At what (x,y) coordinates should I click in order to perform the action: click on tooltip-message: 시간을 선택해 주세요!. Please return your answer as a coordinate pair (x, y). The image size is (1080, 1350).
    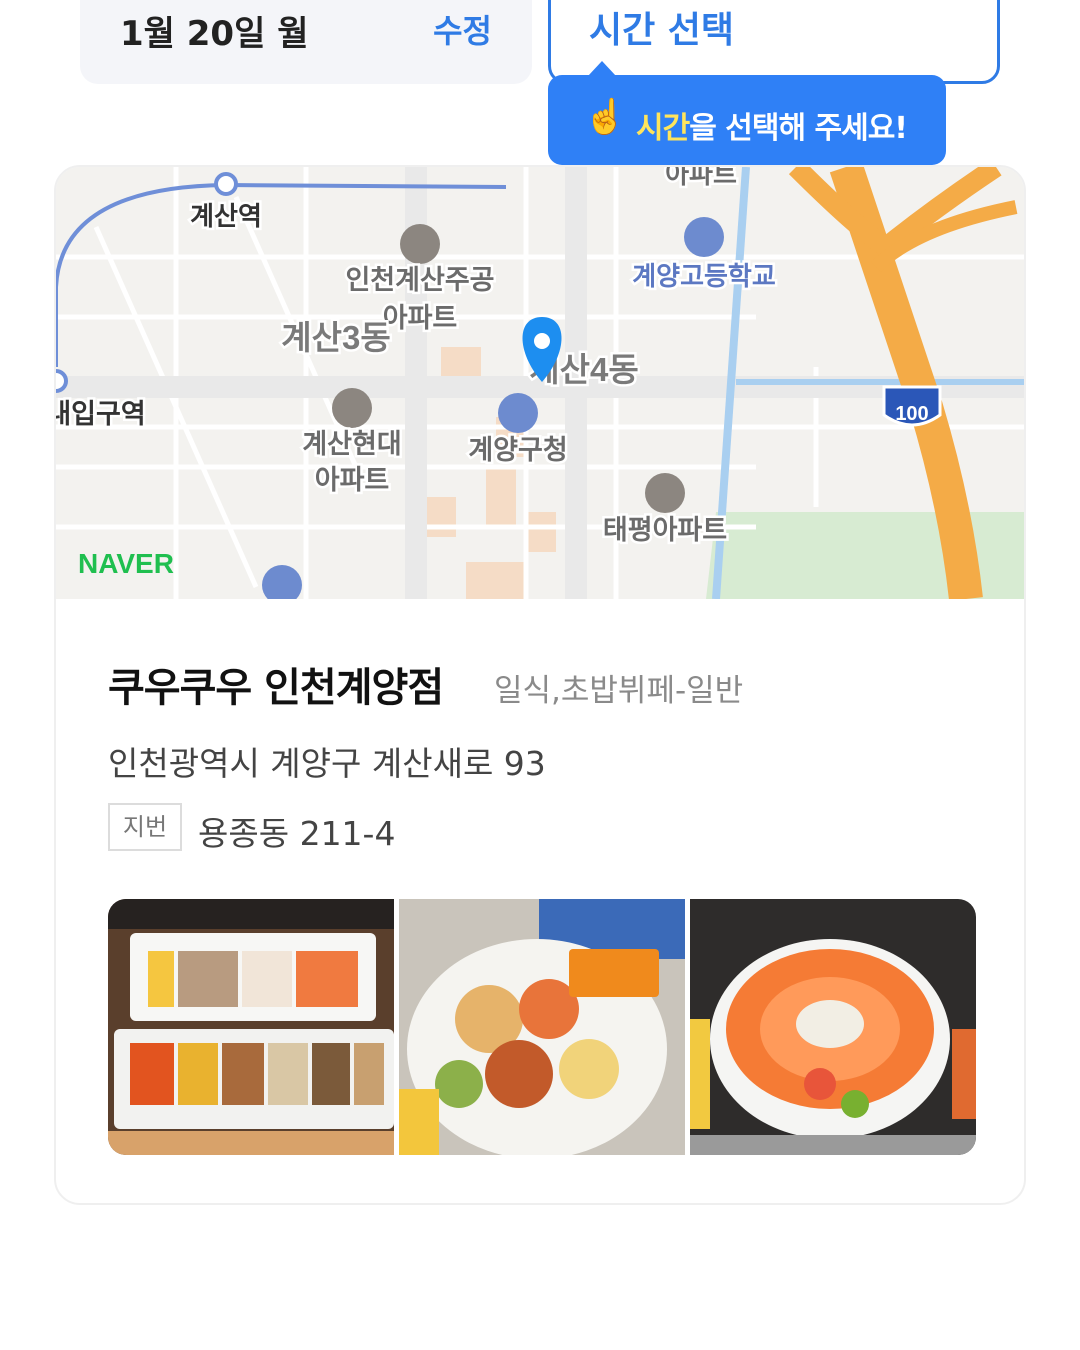
    Looking at the image, I should click on (772, 125).